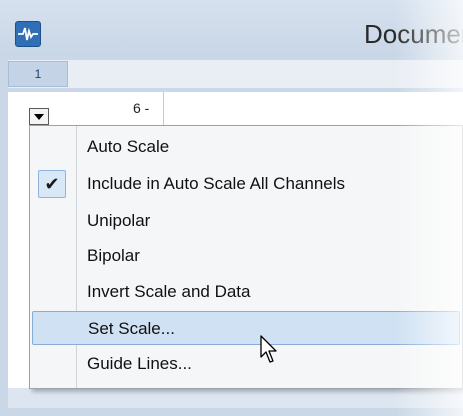 This screenshot has height=416, width=463. What do you see at coordinates (141, 108) in the screenshot?
I see `axis-tick-label: 6 -` at bounding box center [141, 108].